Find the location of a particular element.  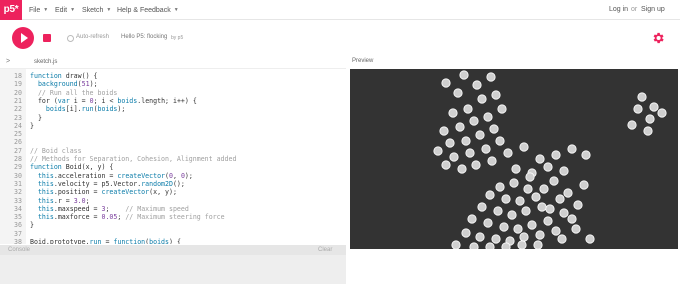

line-number: 38 is located at coordinates (18, 241).